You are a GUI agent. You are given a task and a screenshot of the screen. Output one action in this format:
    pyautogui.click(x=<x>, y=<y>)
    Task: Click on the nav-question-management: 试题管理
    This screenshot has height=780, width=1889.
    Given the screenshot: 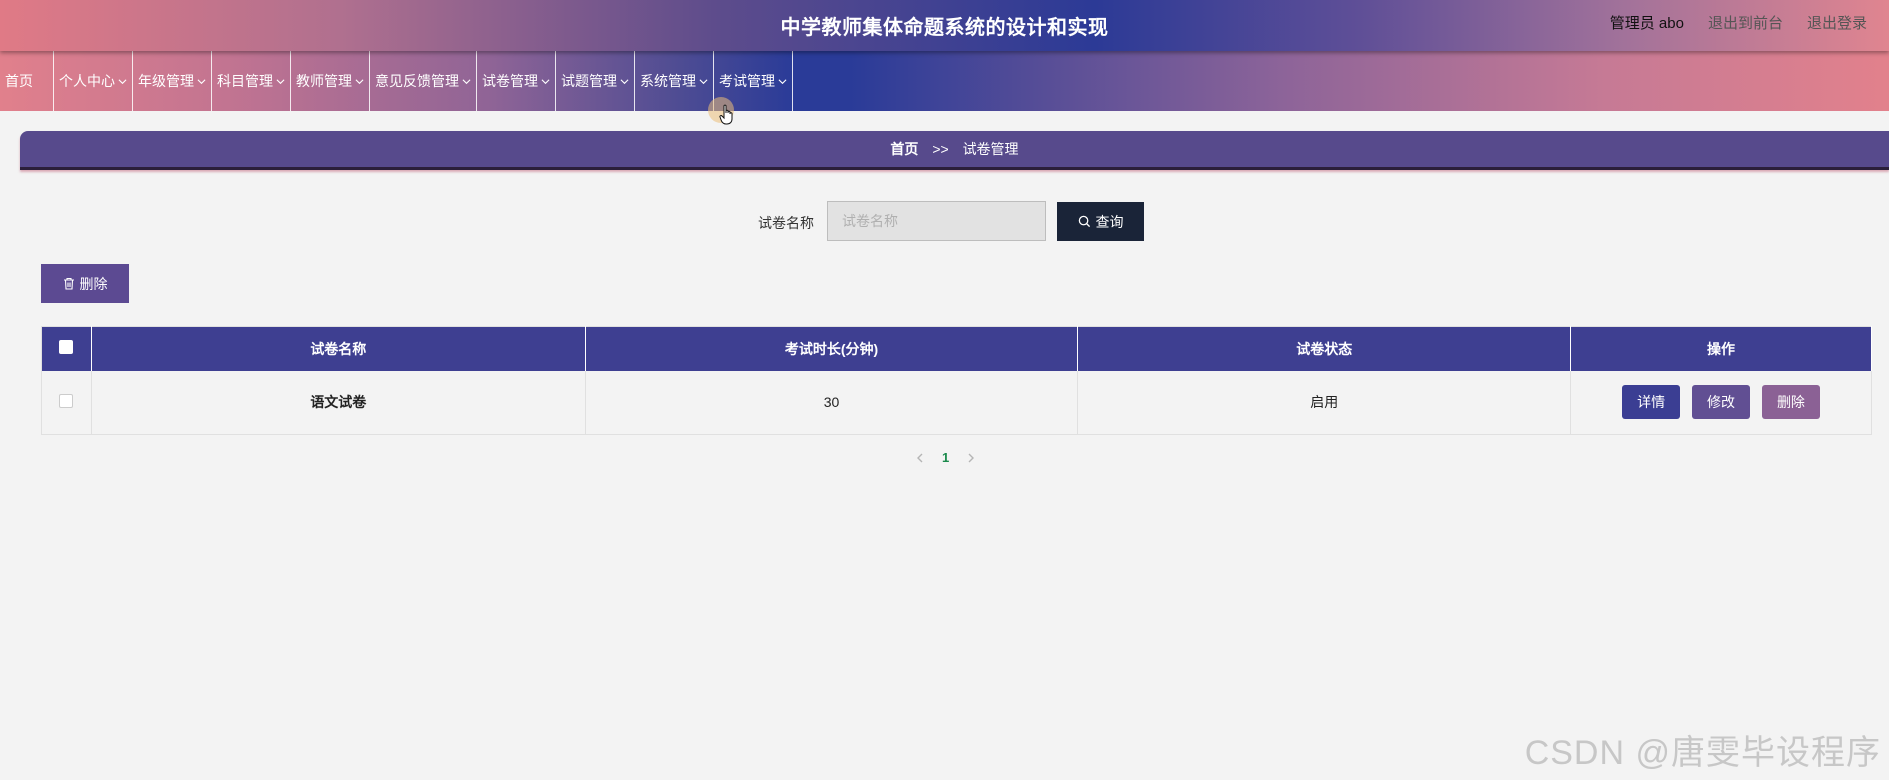 What is the action you would take?
    pyautogui.click(x=595, y=81)
    